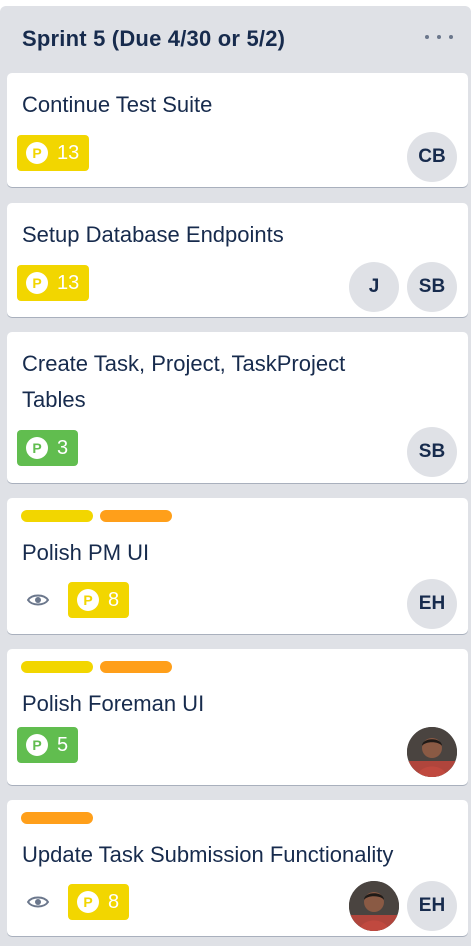 This screenshot has width=471, height=946. Describe the element at coordinates (54, 399) in the screenshot. I see `card-title-line-2: Tables` at that location.